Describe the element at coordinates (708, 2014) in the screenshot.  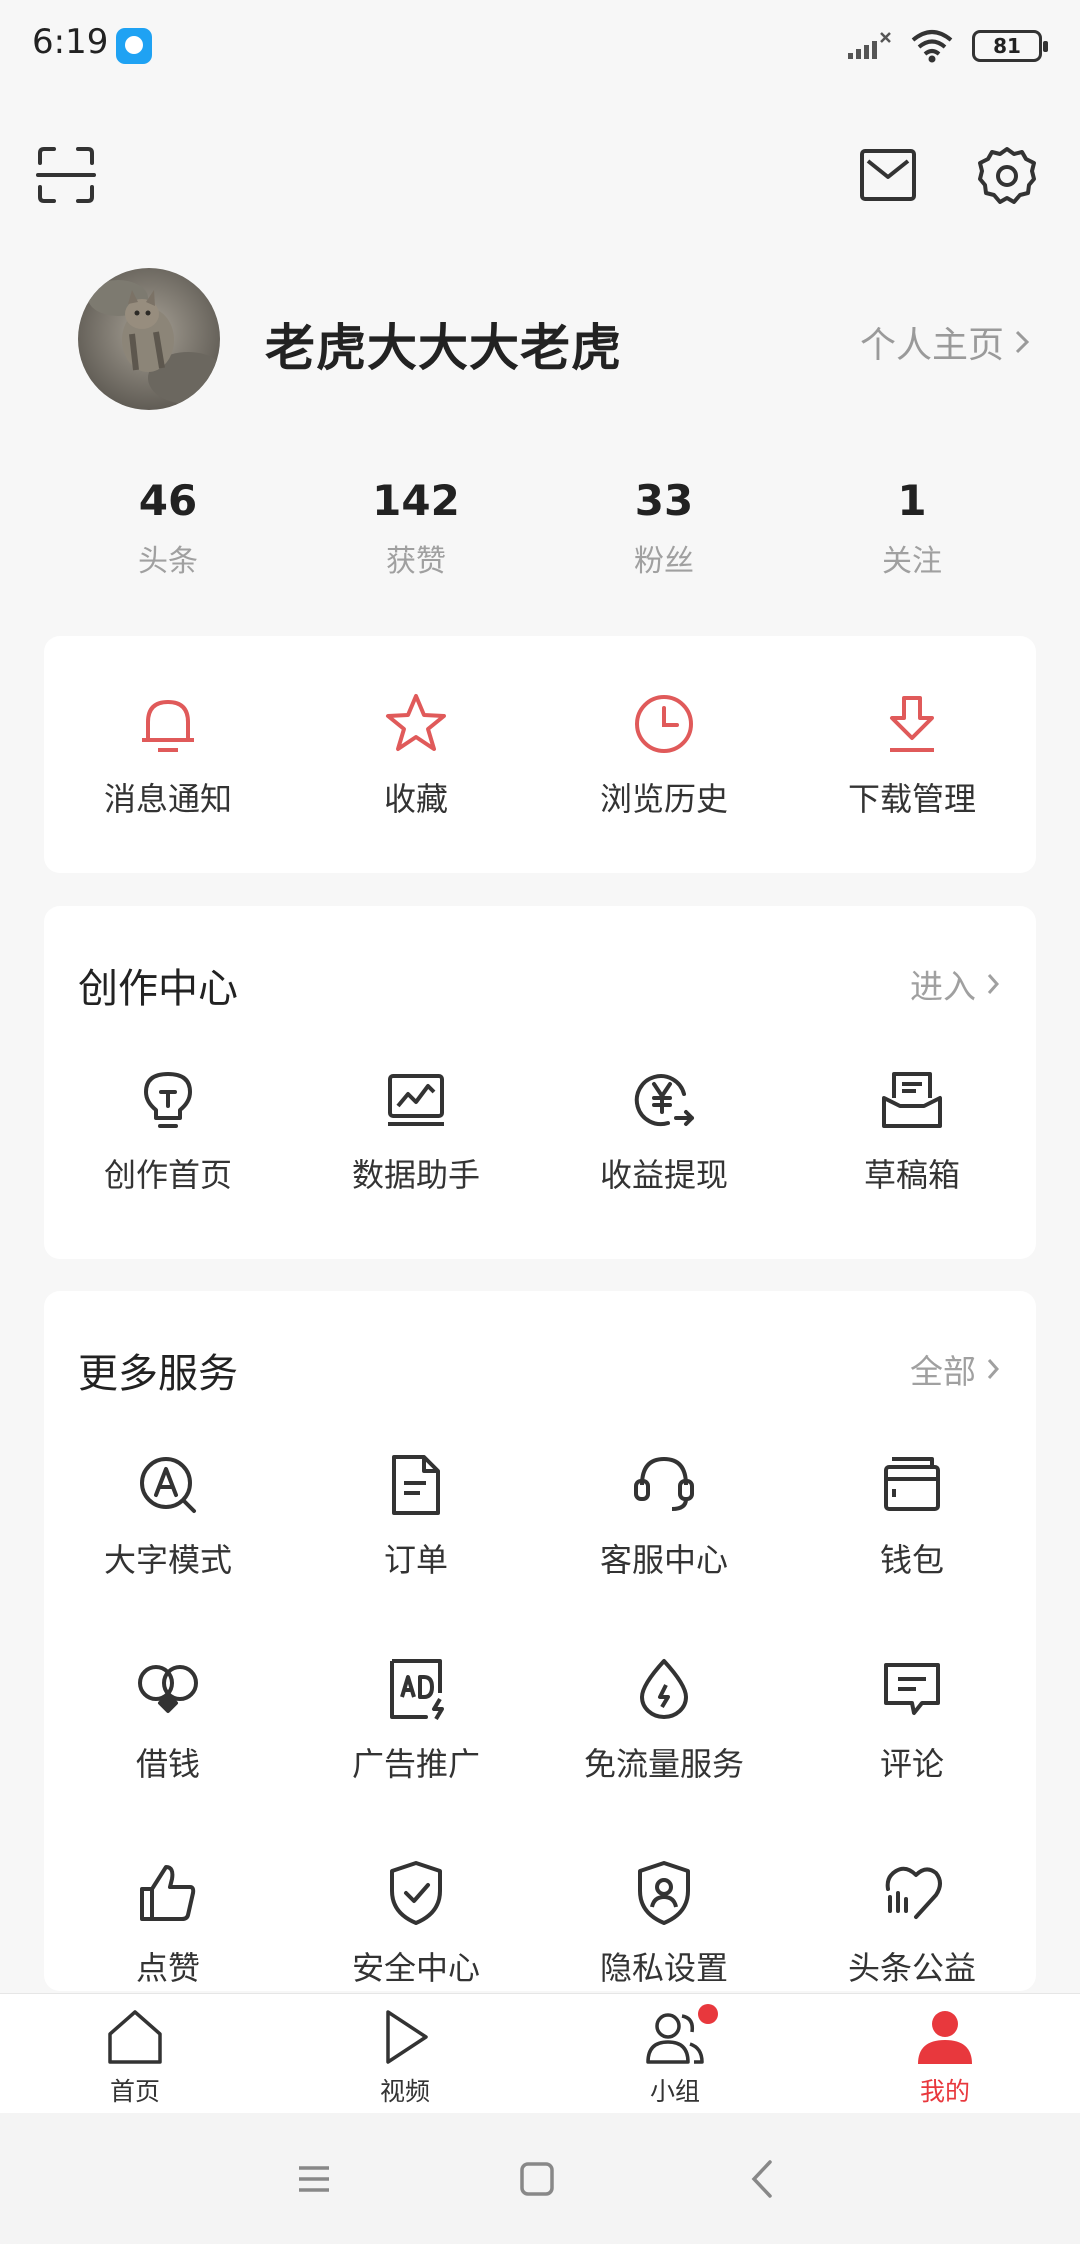
I see `nav-badge-dot` at that location.